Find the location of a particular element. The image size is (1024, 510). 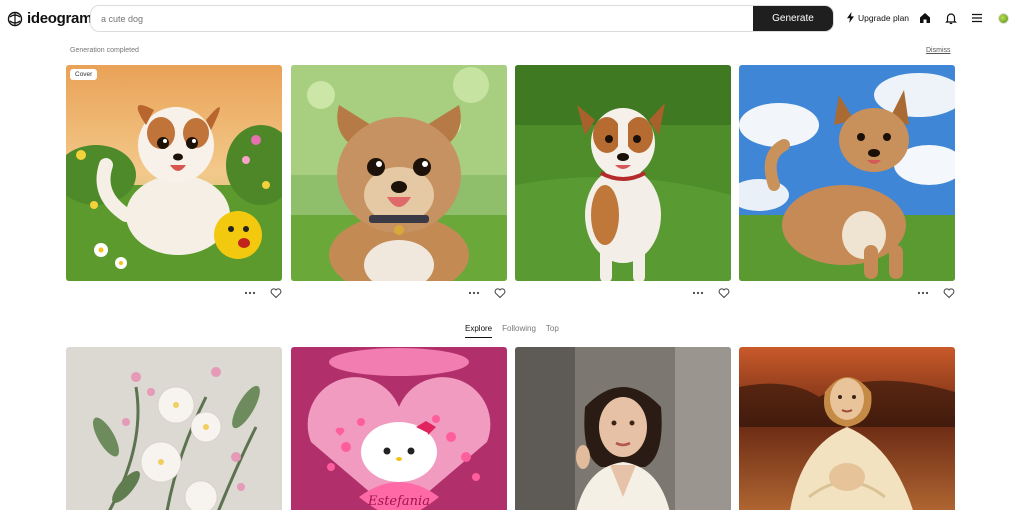

feed-tabs: Explore Following Top is located at coordinates (512, 331).